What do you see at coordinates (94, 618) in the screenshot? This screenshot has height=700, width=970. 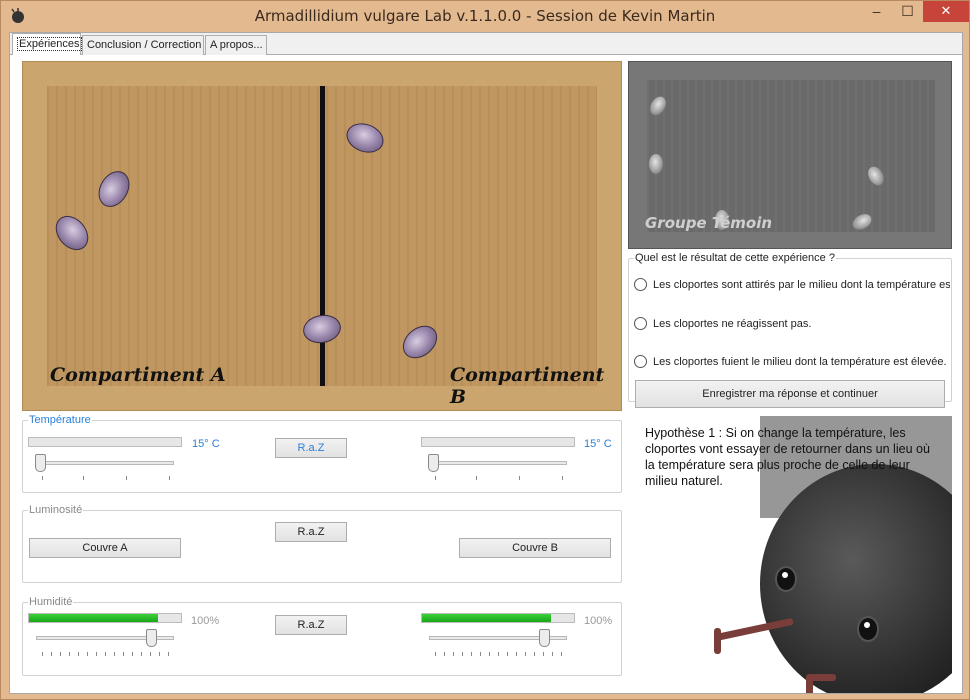 I see `humidity-fill-a` at bounding box center [94, 618].